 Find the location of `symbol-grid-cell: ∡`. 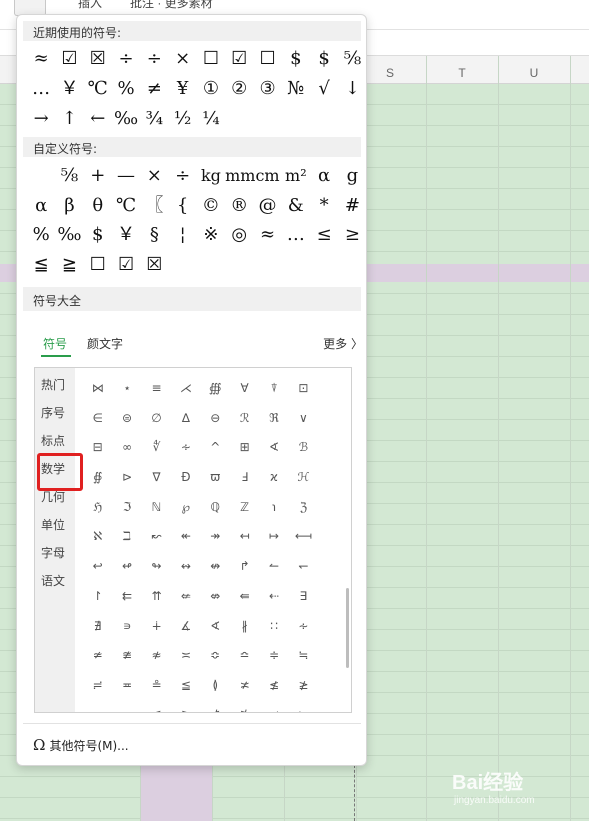

symbol-grid-cell: ∡ is located at coordinates (185, 627).